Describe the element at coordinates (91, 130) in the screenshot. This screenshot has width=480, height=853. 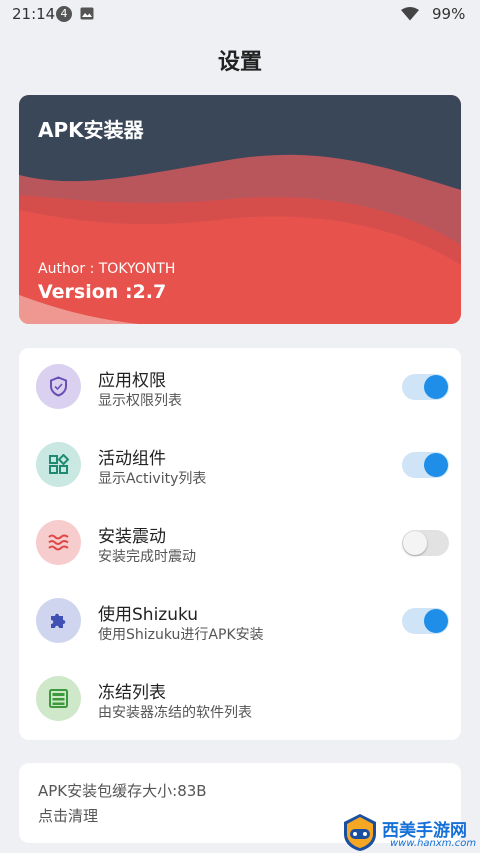
I see `app-name: APK安装器` at that location.